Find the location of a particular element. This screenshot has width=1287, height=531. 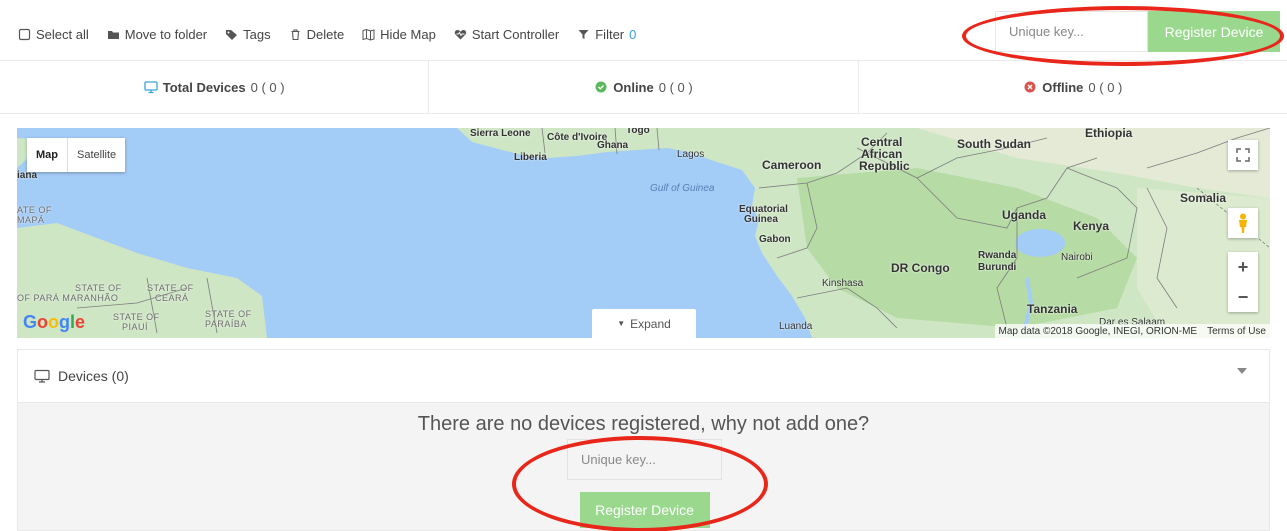

map-label-piaui-2: PIAUÍ is located at coordinates (135, 327).